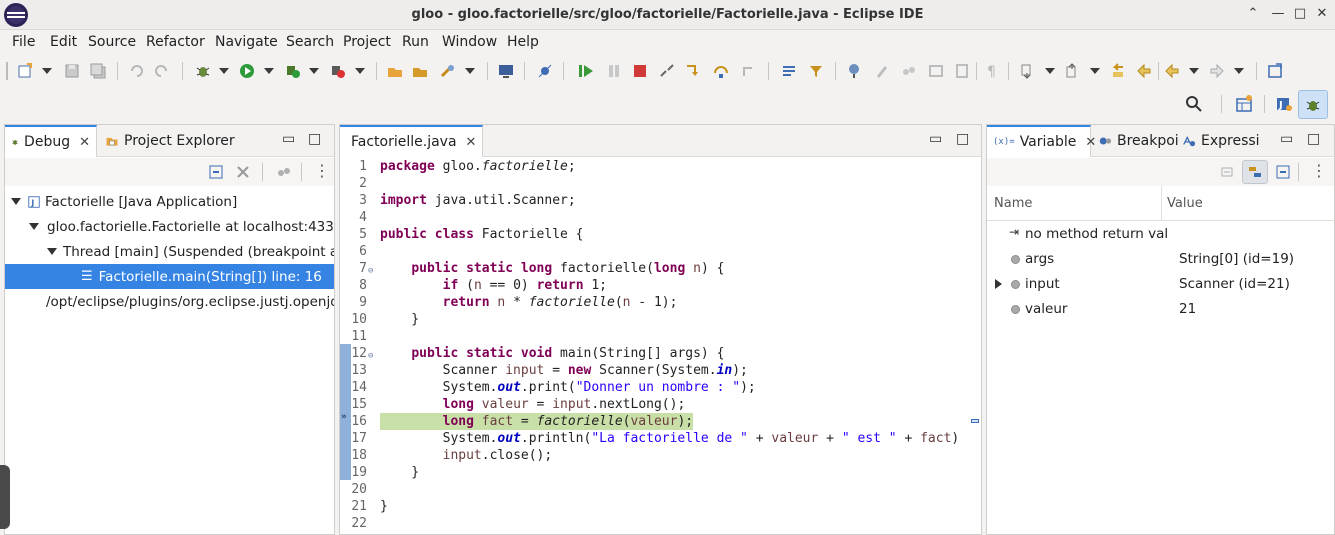 This screenshot has height=535, width=1335. Describe the element at coordinates (1239, 71) in the screenshot. I see `forward-dropdown-icon` at that location.